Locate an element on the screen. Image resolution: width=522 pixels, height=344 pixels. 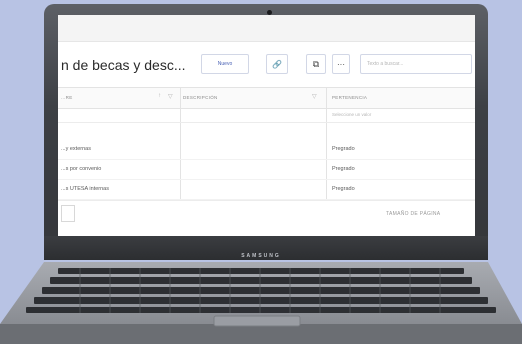
column-header-description: DESCRIPCIÓN is located at coordinates (200, 97).